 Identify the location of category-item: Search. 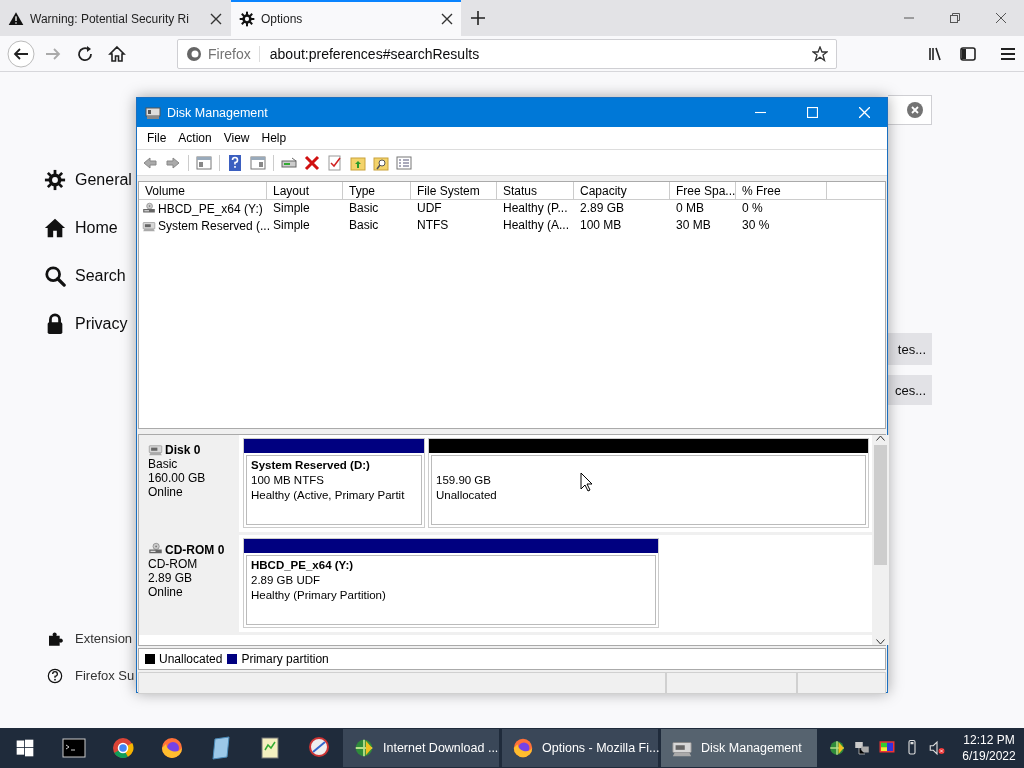
(90, 276).